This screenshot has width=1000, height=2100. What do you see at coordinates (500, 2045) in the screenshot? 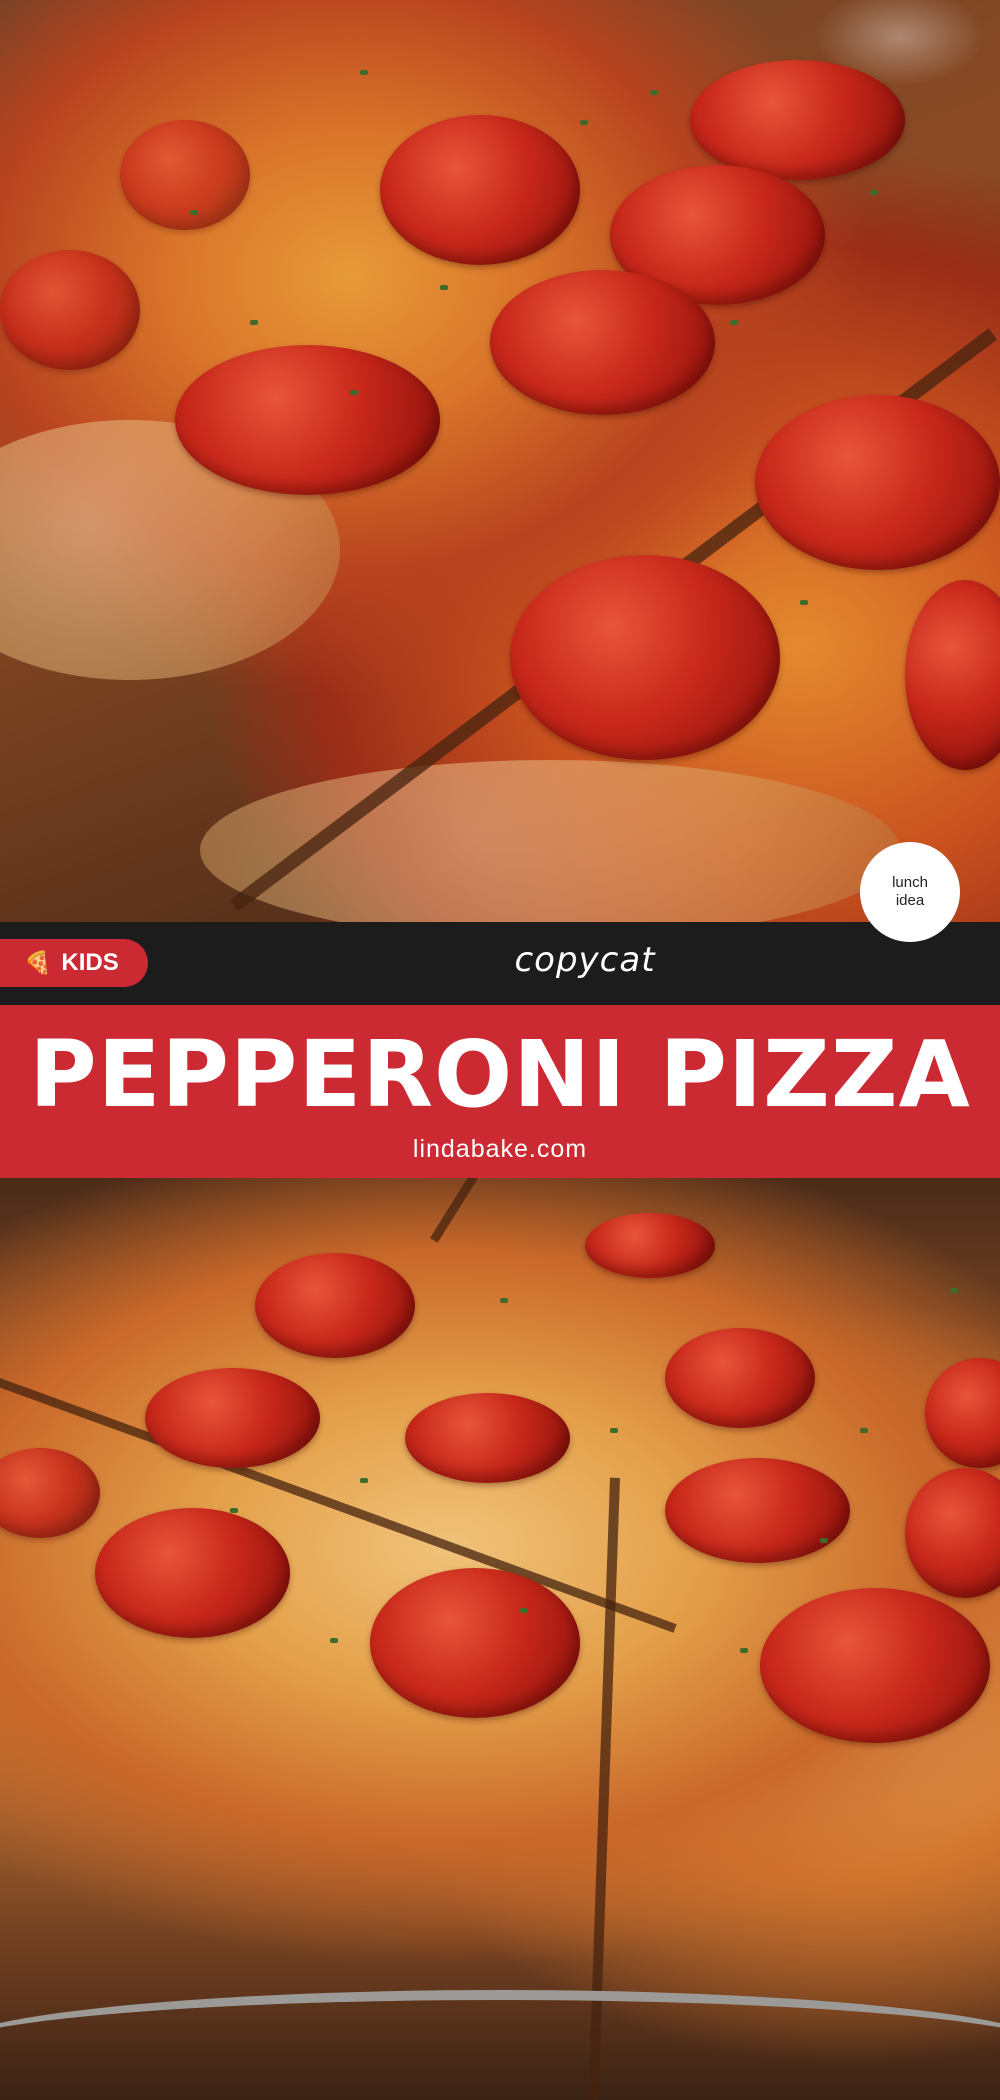
I see `pizza-pan-rim` at bounding box center [500, 2045].